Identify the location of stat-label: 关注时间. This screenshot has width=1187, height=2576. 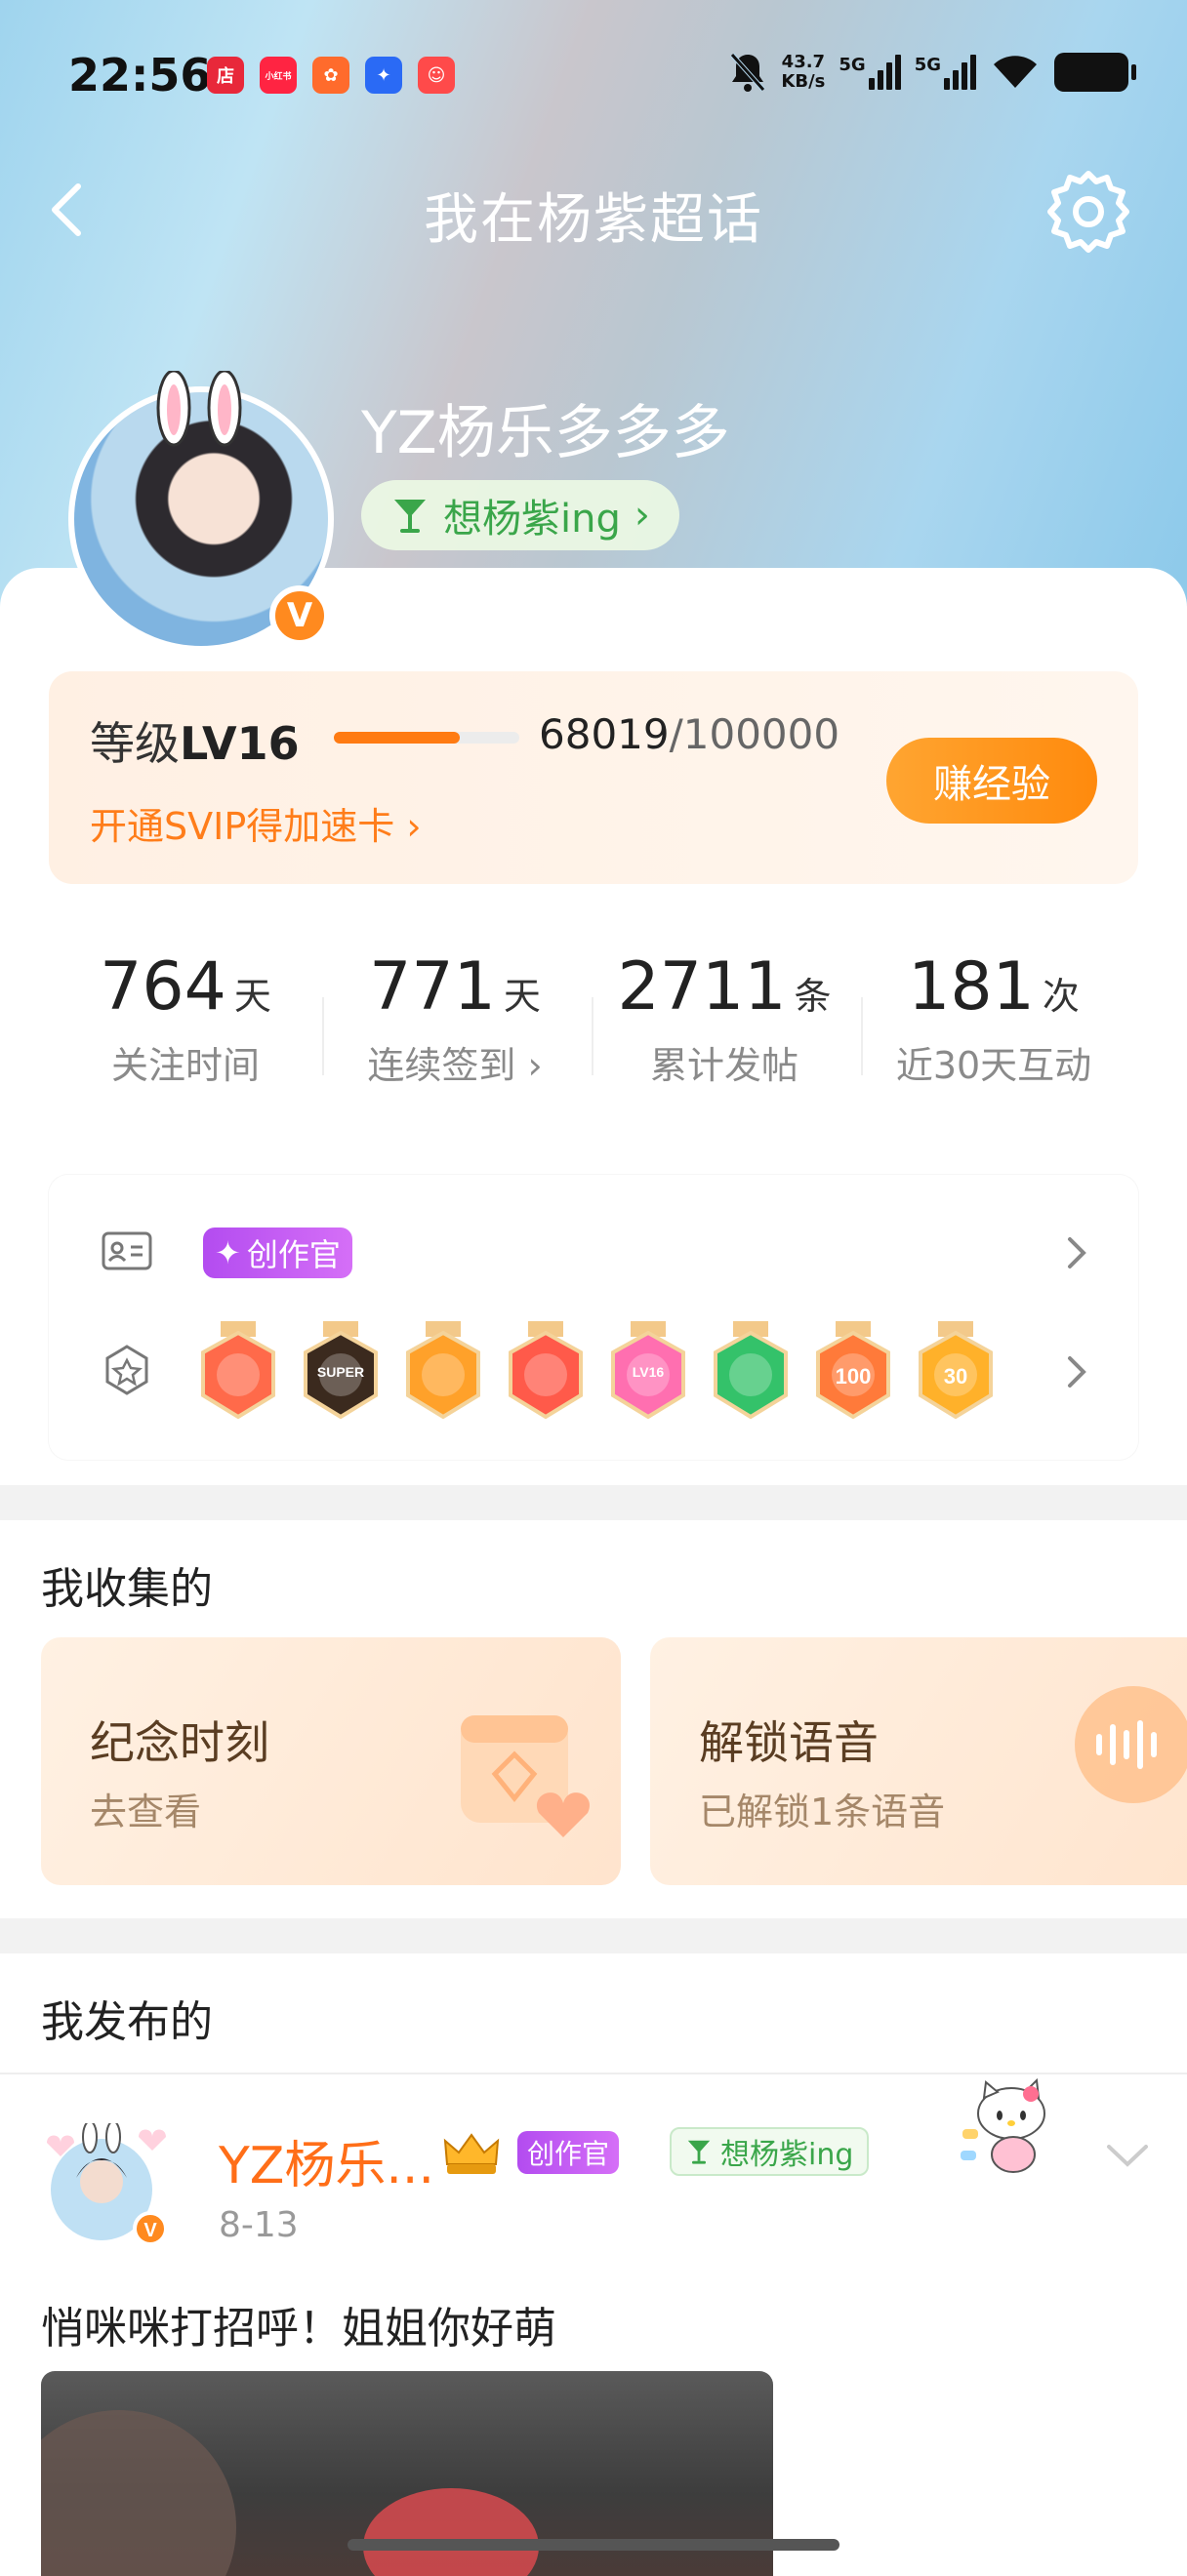
(185, 1065).